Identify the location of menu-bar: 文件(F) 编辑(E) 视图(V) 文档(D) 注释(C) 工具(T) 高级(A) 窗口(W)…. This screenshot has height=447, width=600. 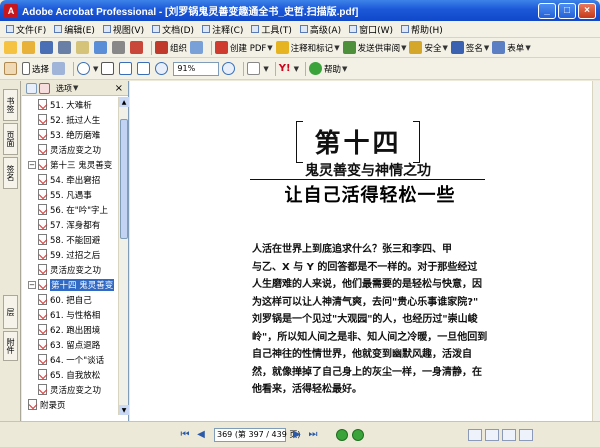
(300, 29).